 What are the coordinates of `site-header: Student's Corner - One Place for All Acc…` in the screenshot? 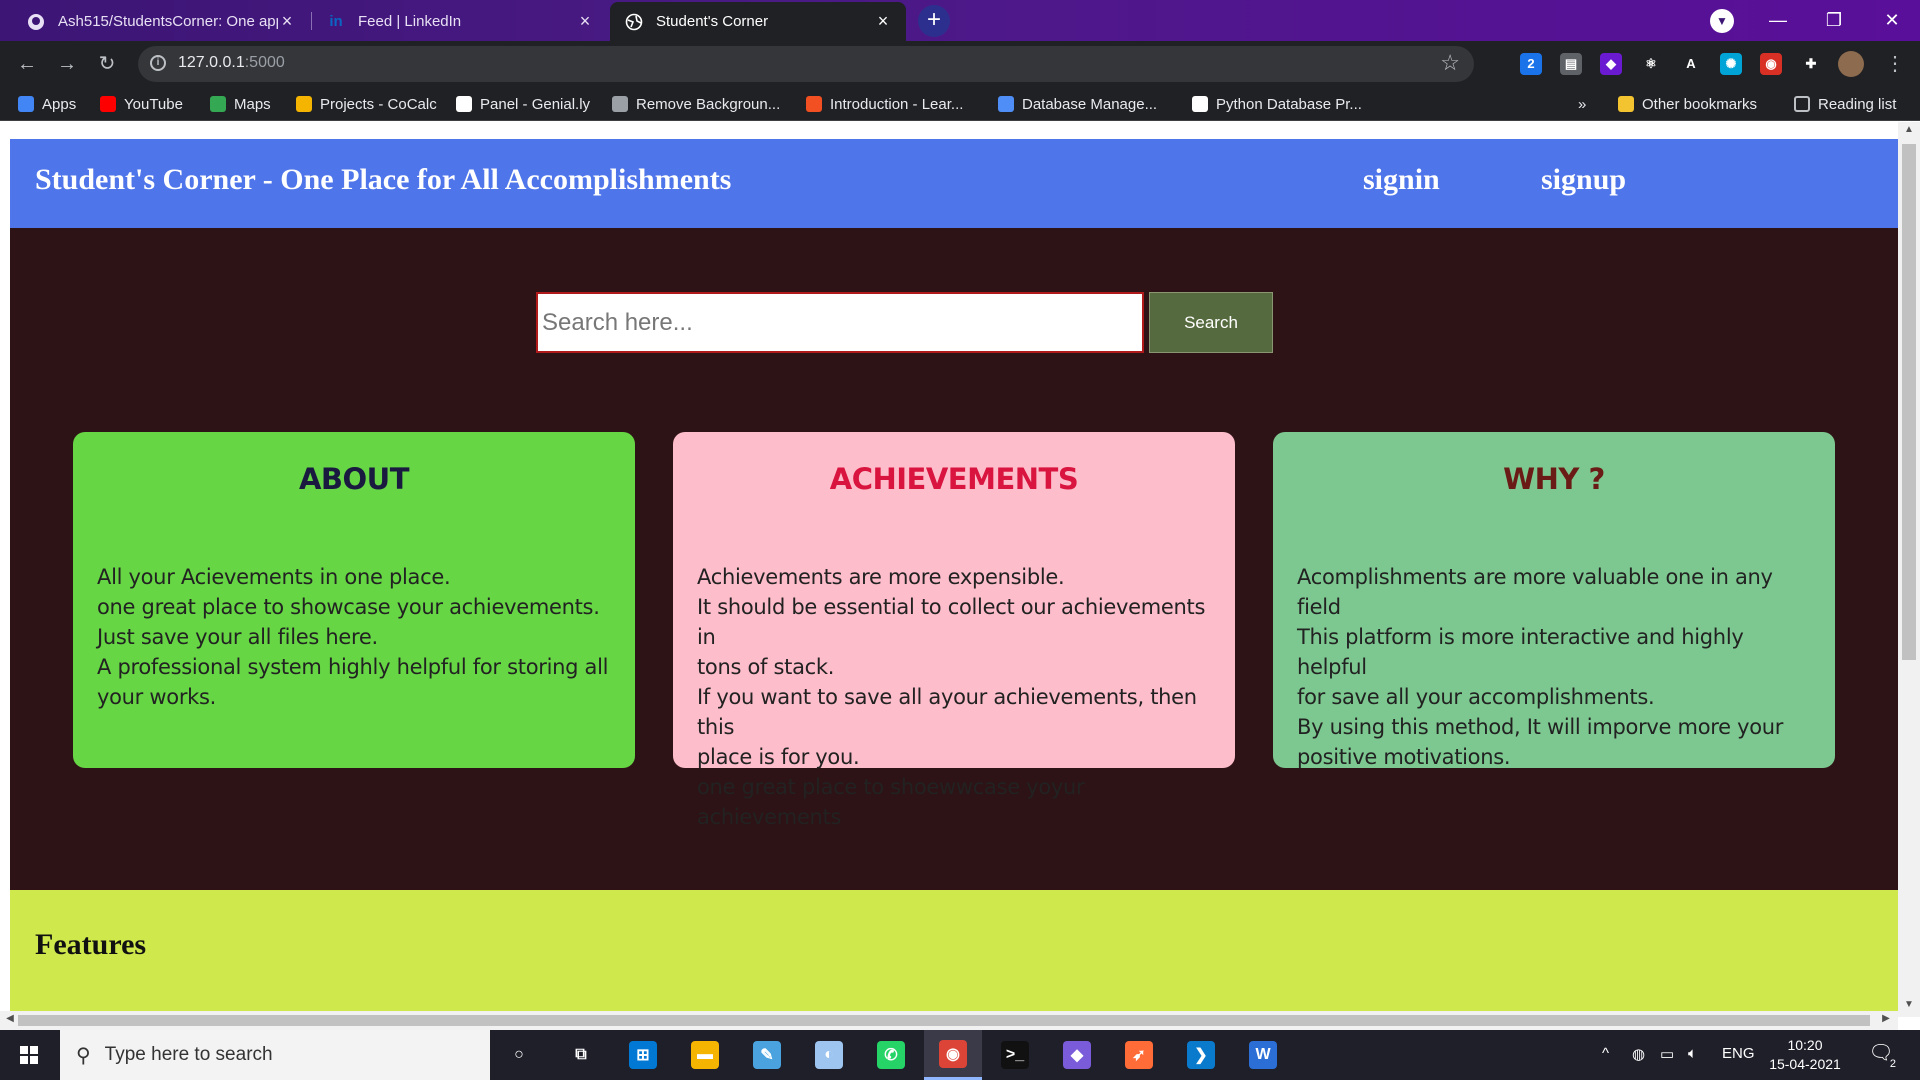 It's located at (954, 183).